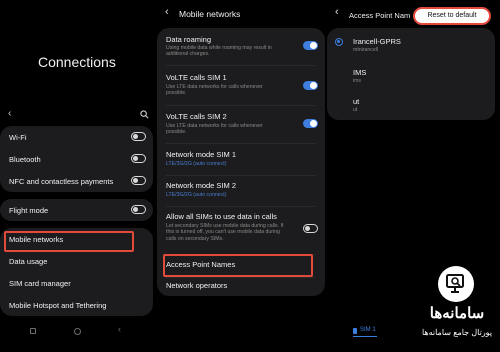  Describe the element at coordinates (339, 42) in the screenshot. I see `radio-selected-icon` at that location.